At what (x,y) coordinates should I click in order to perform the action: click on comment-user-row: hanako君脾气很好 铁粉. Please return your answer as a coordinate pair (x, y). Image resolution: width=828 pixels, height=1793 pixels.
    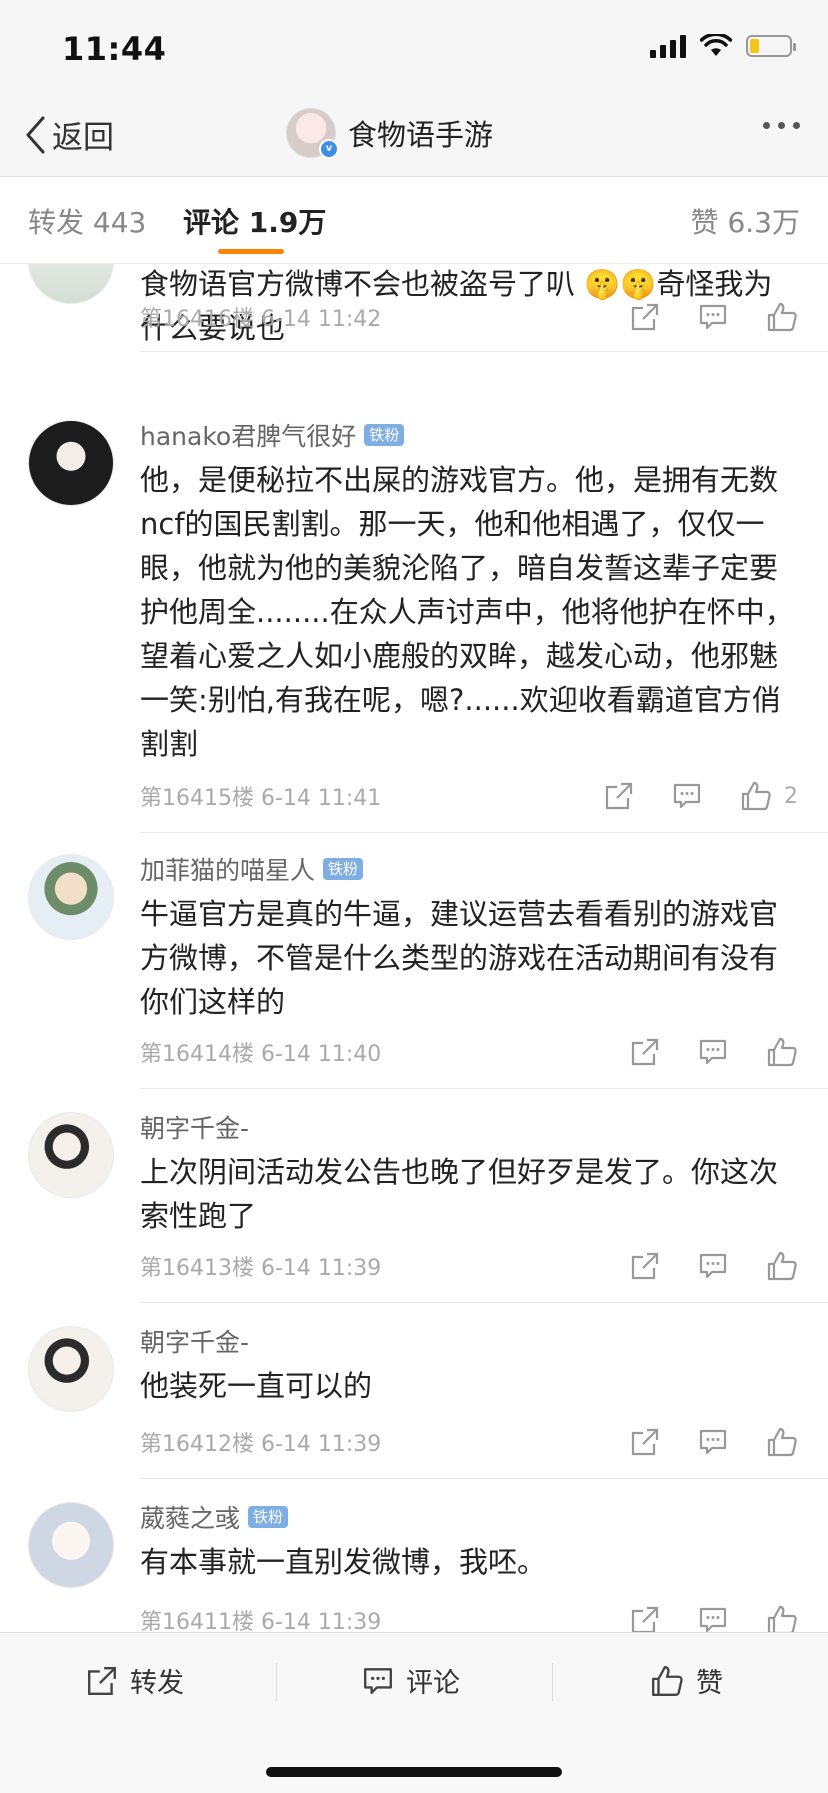
    Looking at the image, I should click on (469, 435).